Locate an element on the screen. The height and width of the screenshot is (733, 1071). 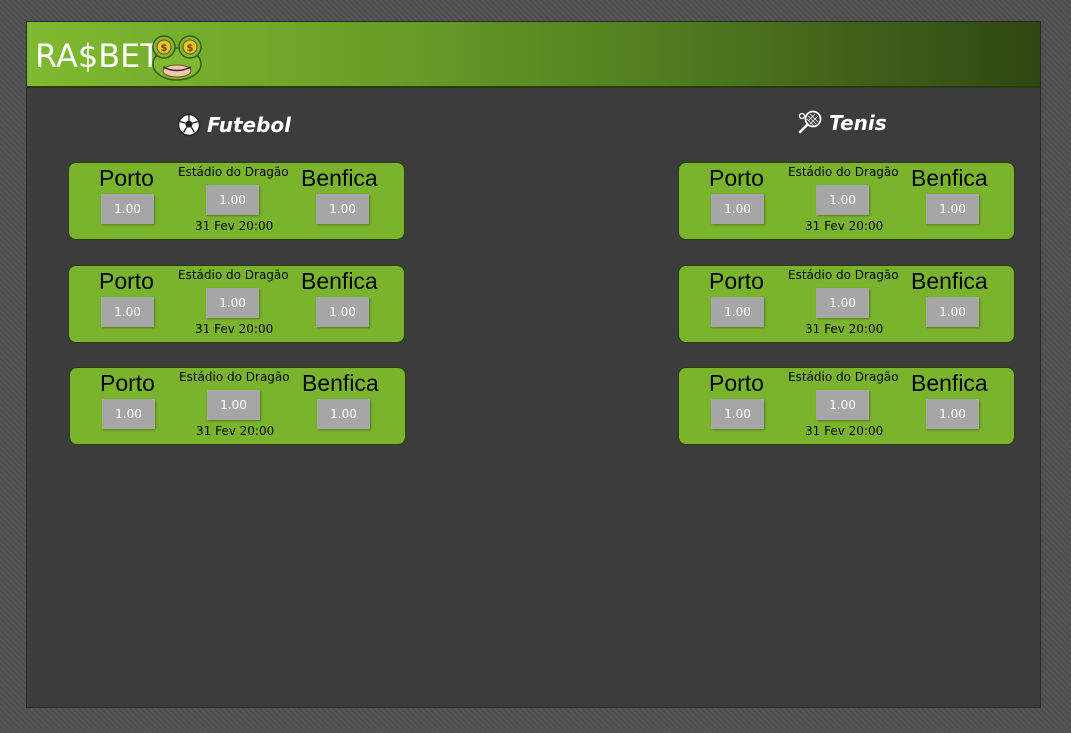
section-title-futebol: Futebol is located at coordinates (234, 125).